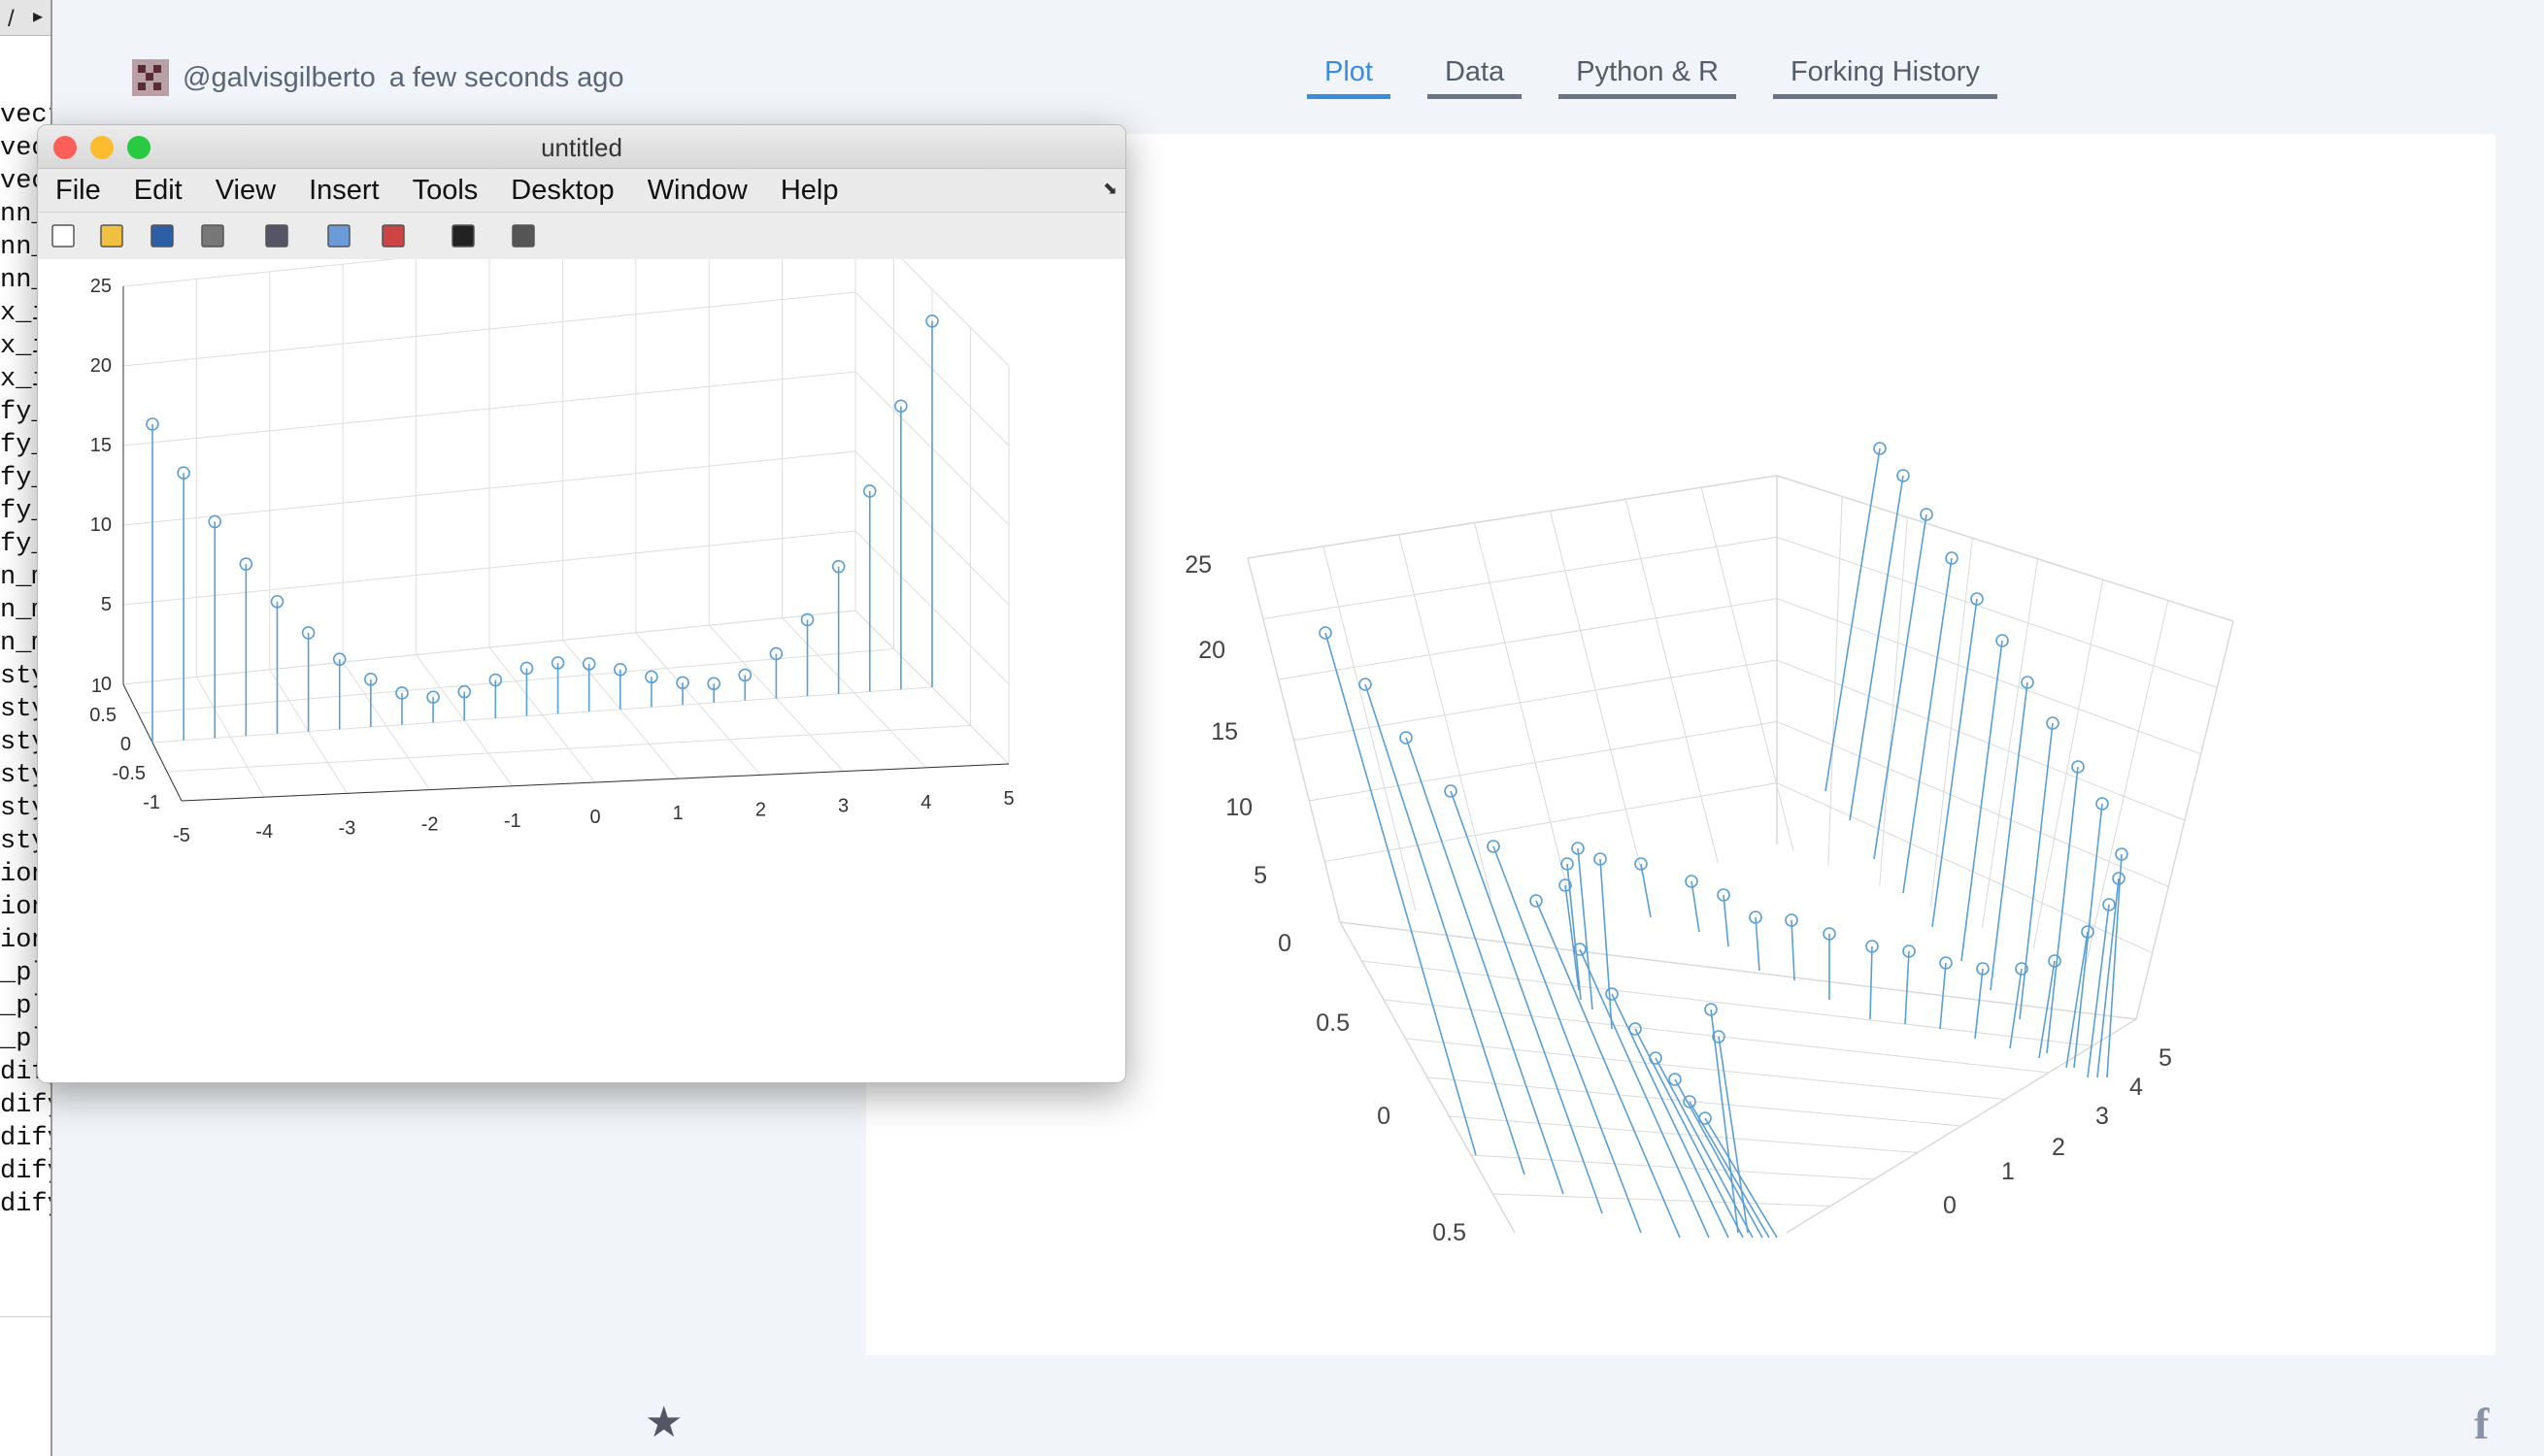 The height and width of the screenshot is (1456, 2544). What do you see at coordinates (78, 191) in the screenshot?
I see `menu-file: File` at bounding box center [78, 191].